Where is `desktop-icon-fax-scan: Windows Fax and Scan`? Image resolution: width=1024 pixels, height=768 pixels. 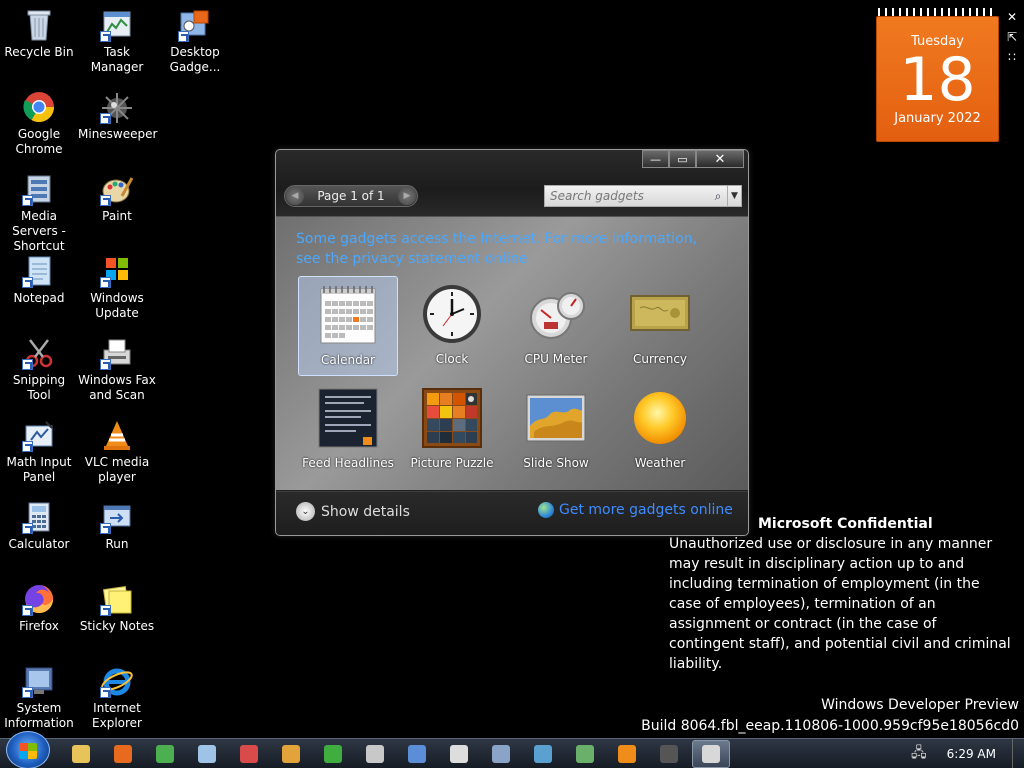 desktop-icon-fax-scan: Windows Fax and Scan is located at coordinates (117, 369).